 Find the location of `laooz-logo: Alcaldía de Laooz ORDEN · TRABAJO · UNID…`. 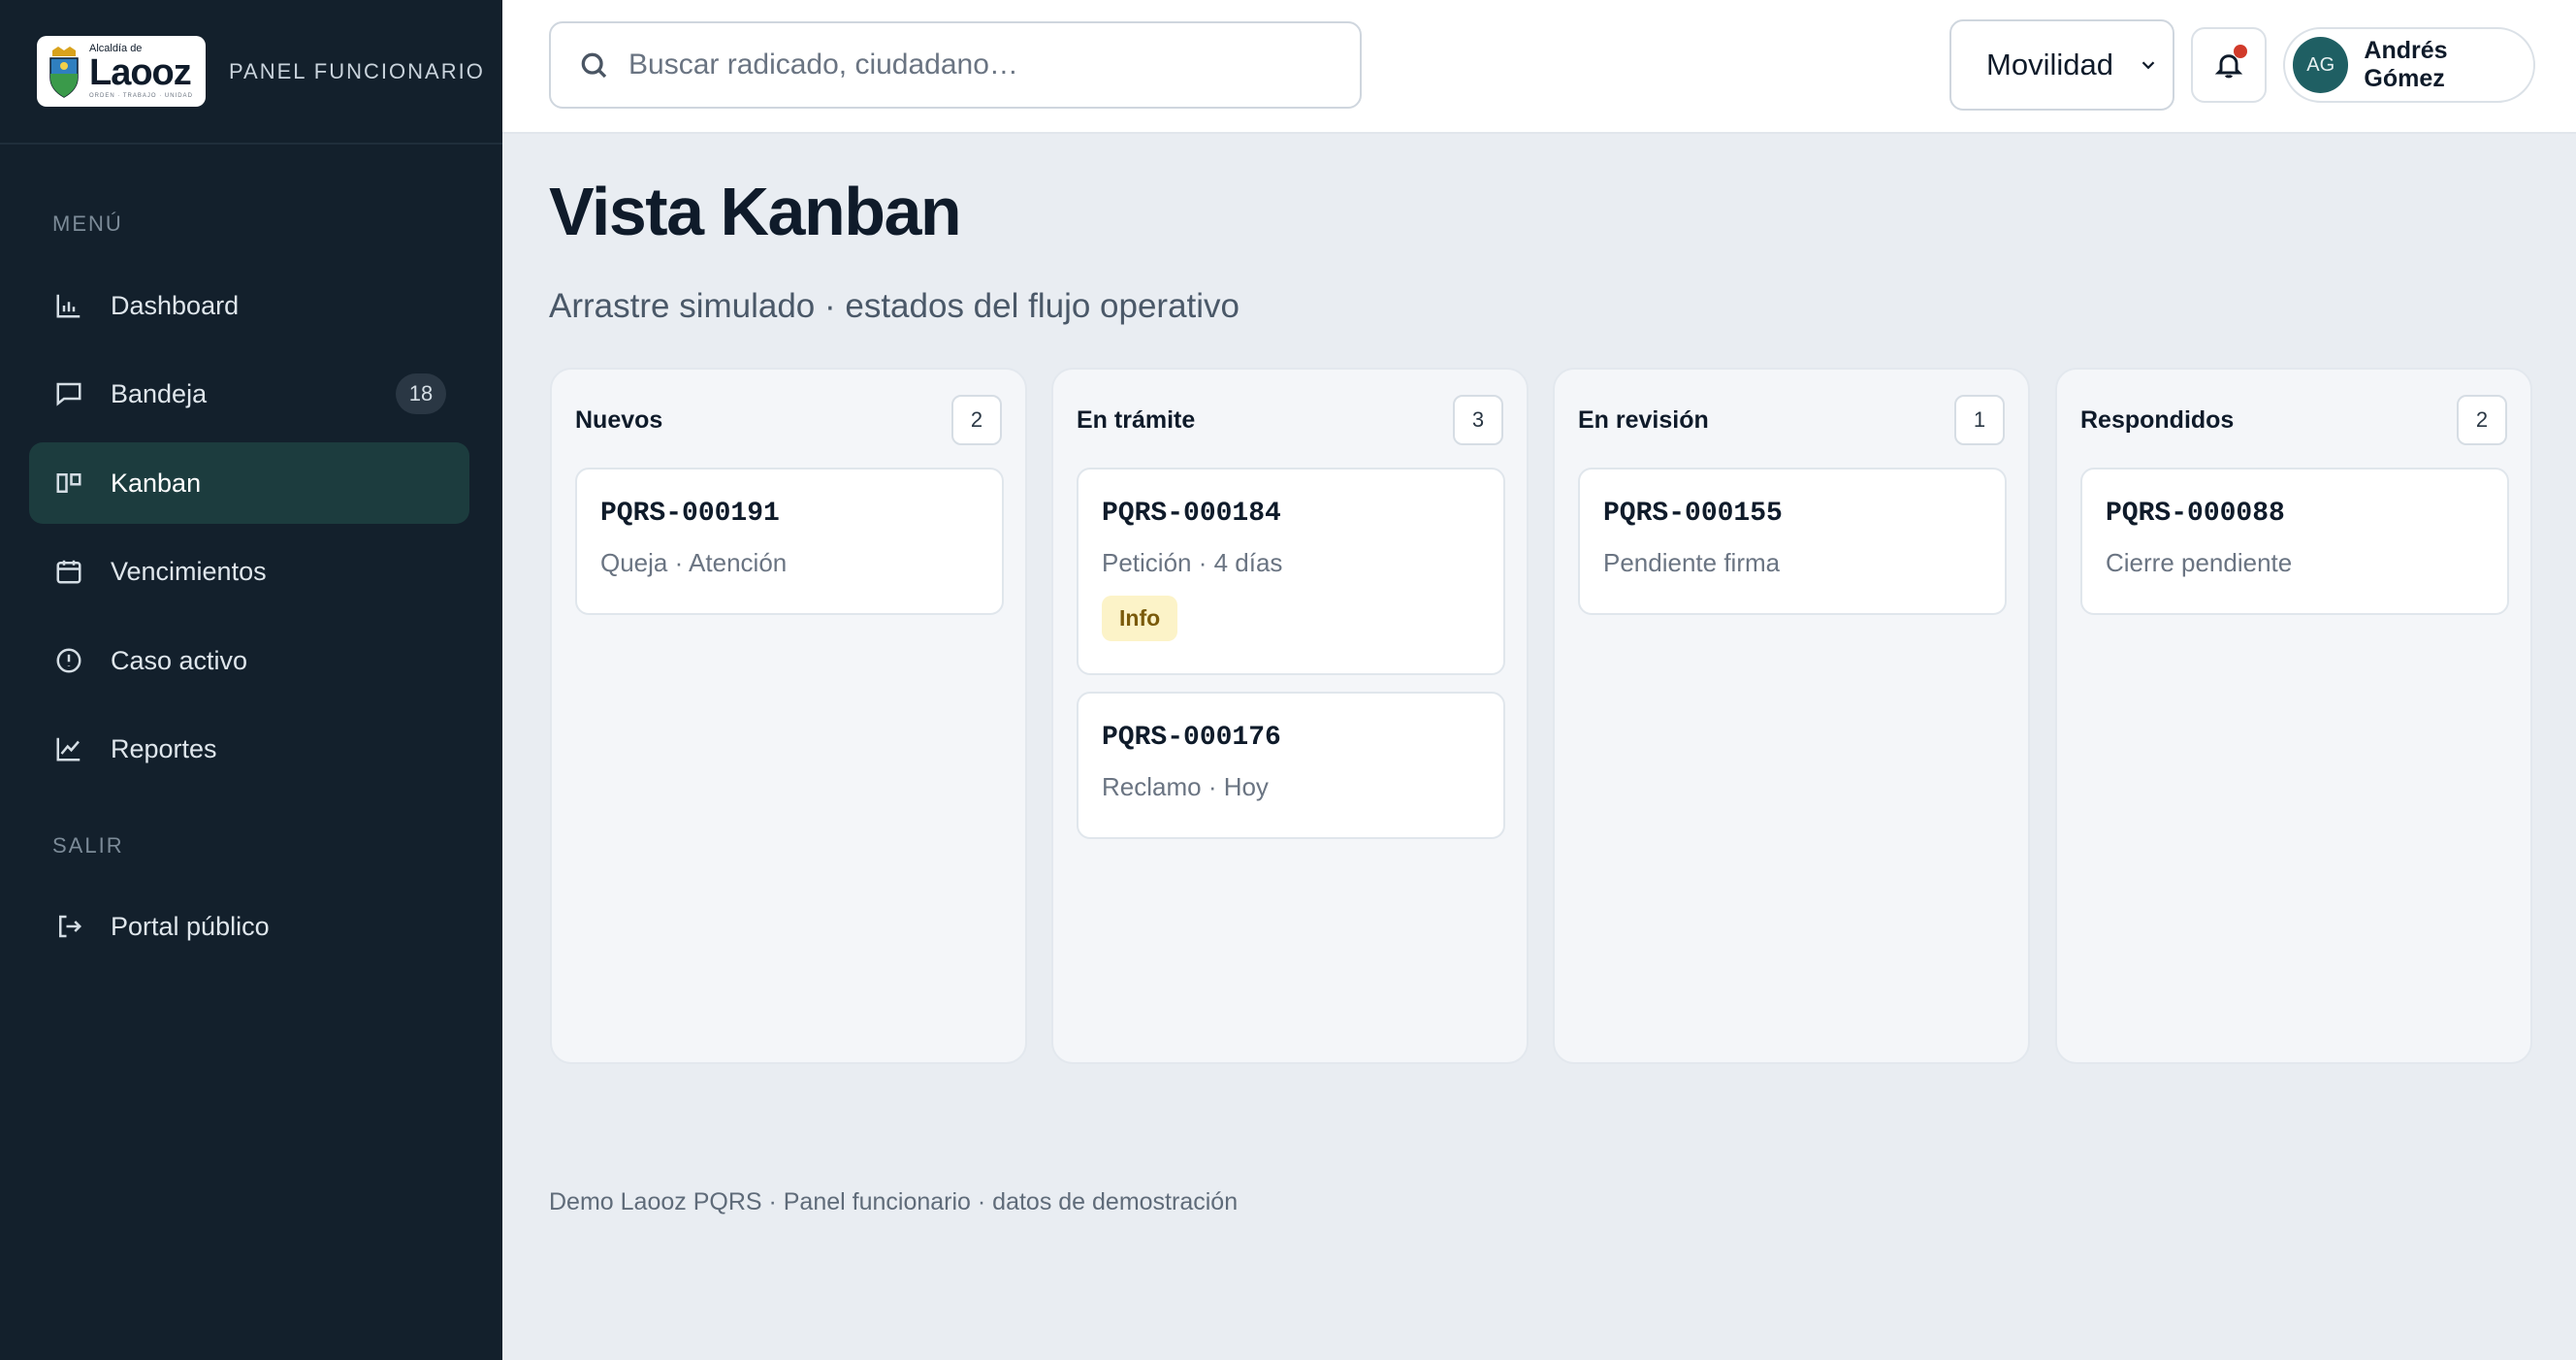

laooz-logo: Alcaldía de Laooz ORDEN · TRABAJO · UNID… is located at coordinates (121, 71).